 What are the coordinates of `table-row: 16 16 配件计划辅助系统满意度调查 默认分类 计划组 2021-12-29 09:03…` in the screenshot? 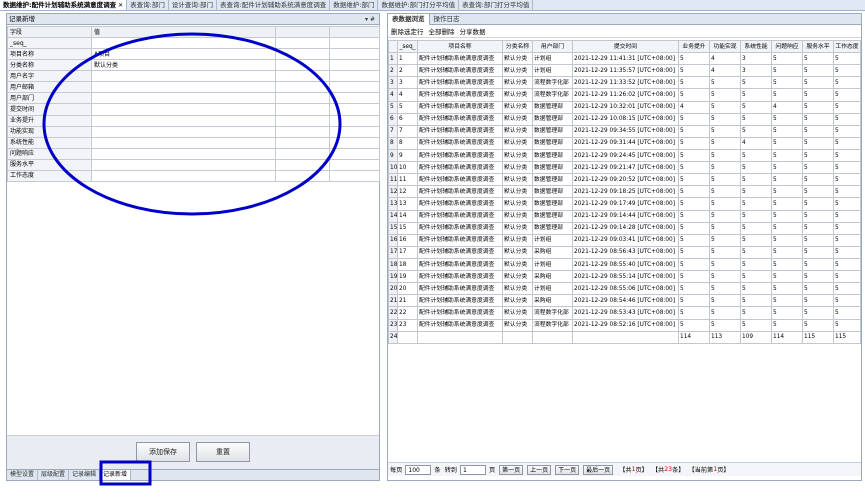 It's located at (624, 240).